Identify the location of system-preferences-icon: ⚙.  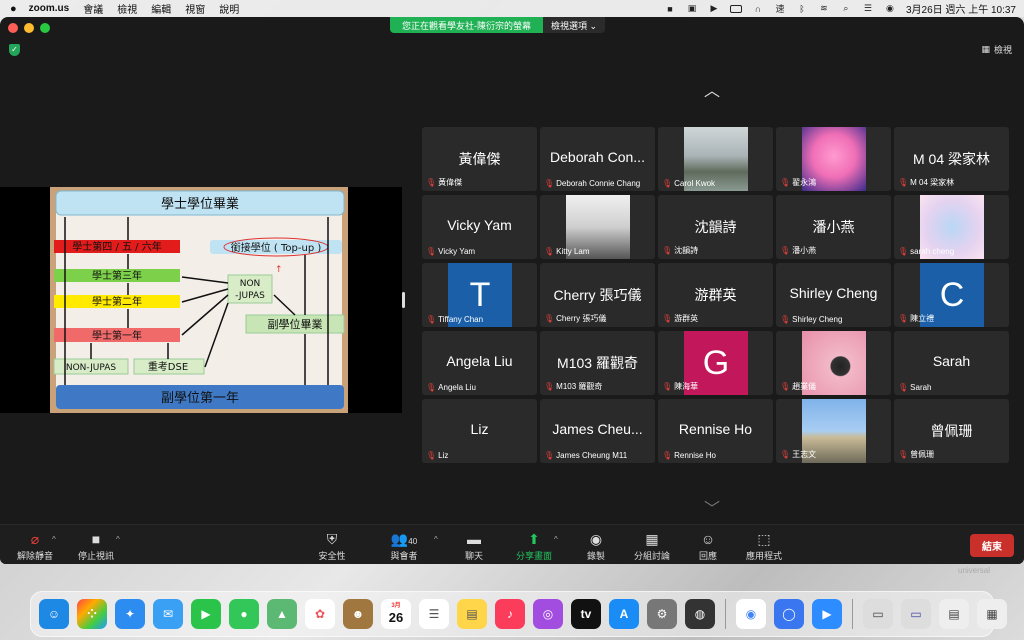
(662, 614).